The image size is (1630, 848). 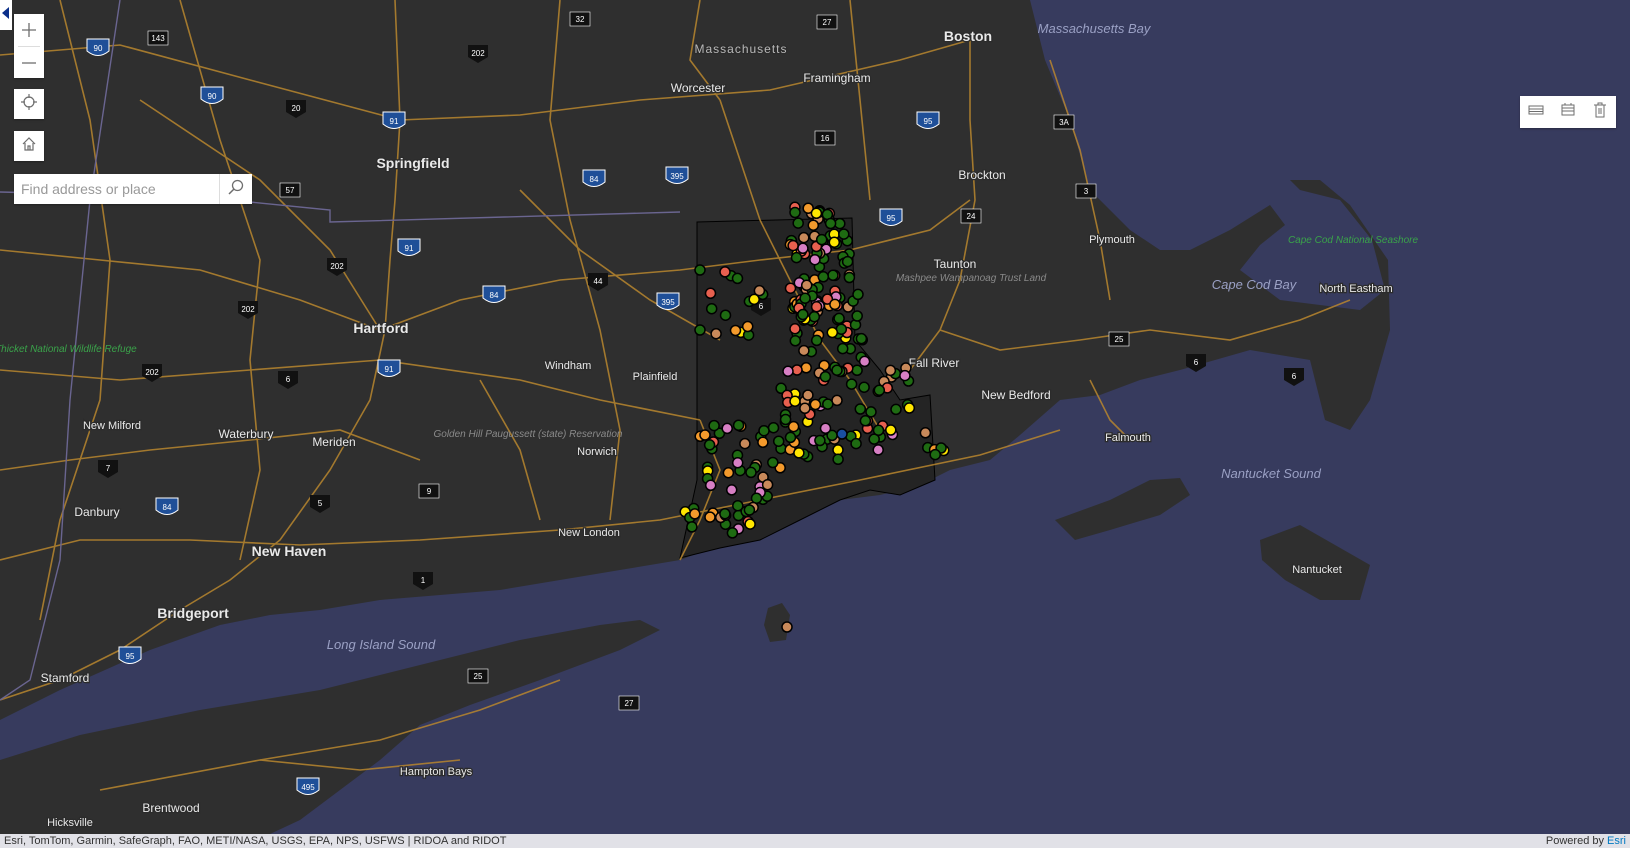 I want to click on search-input, so click(x=117, y=189).